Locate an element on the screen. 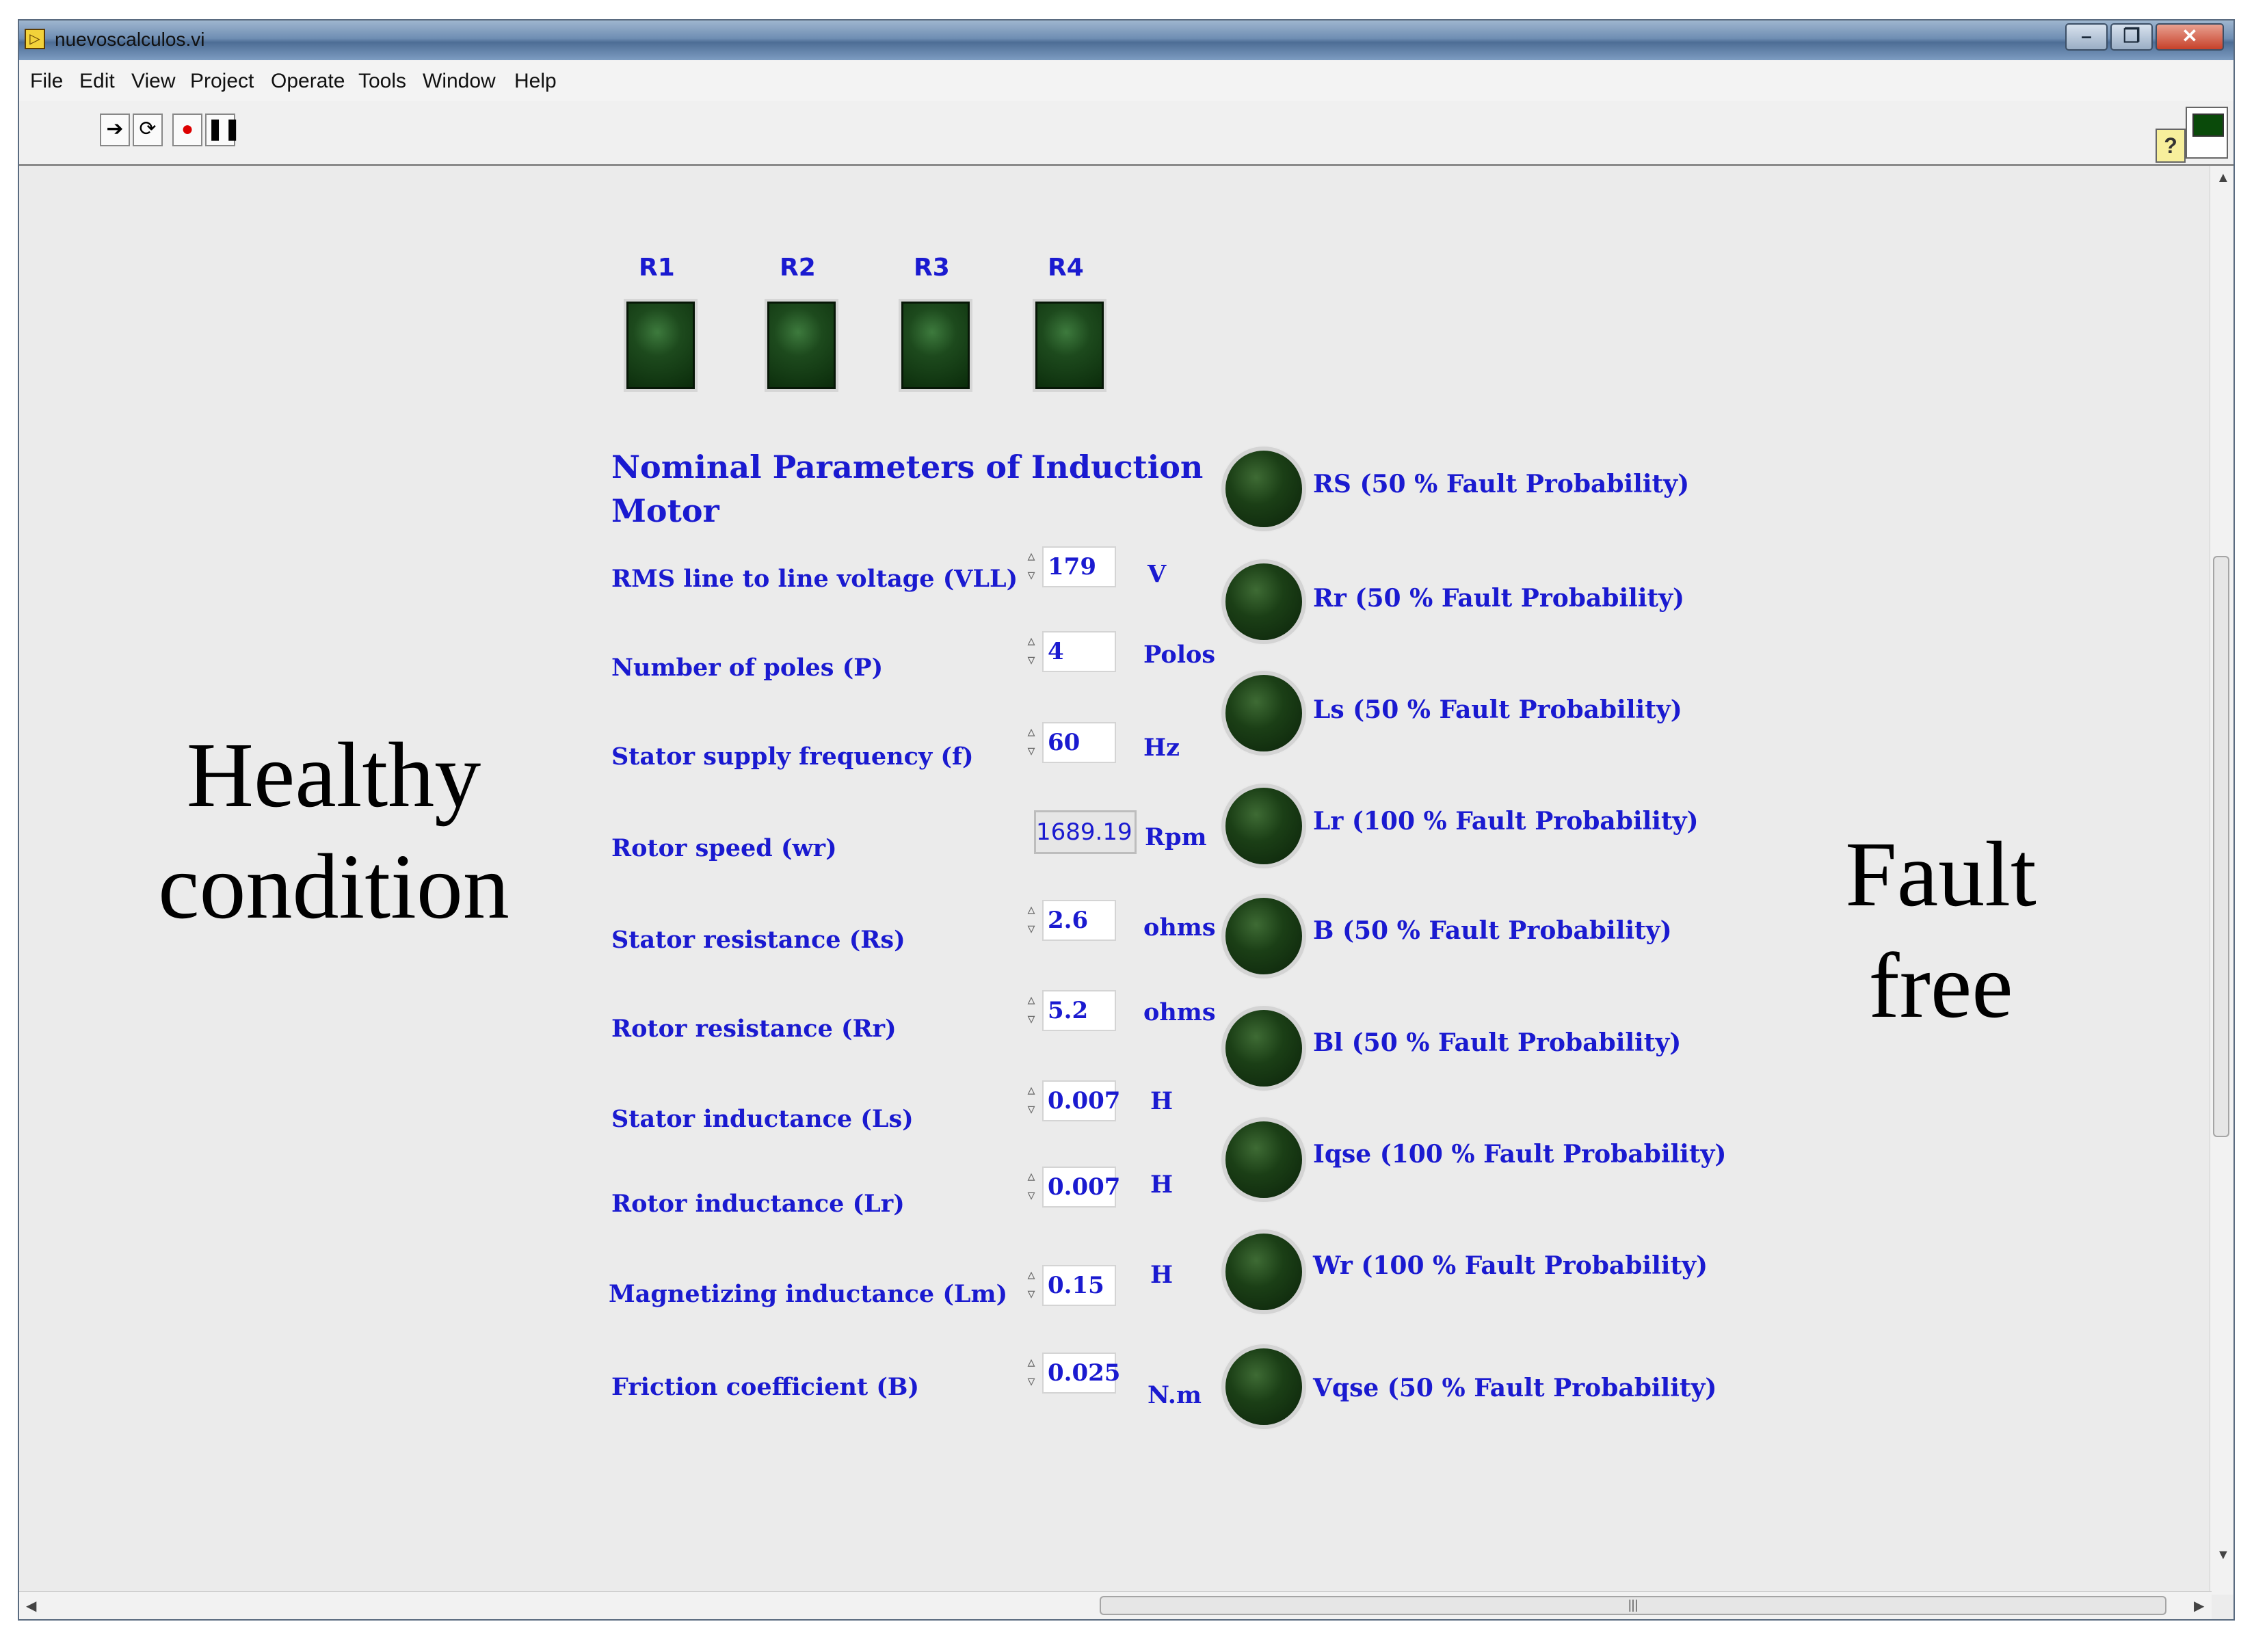  window-title: nuevoscalculos.vi is located at coordinates (130, 39).